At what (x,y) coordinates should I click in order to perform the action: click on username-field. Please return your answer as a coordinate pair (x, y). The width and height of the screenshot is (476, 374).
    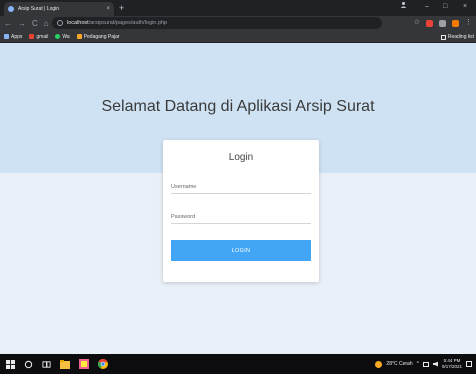
    Looking at the image, I should click on (241, 187).